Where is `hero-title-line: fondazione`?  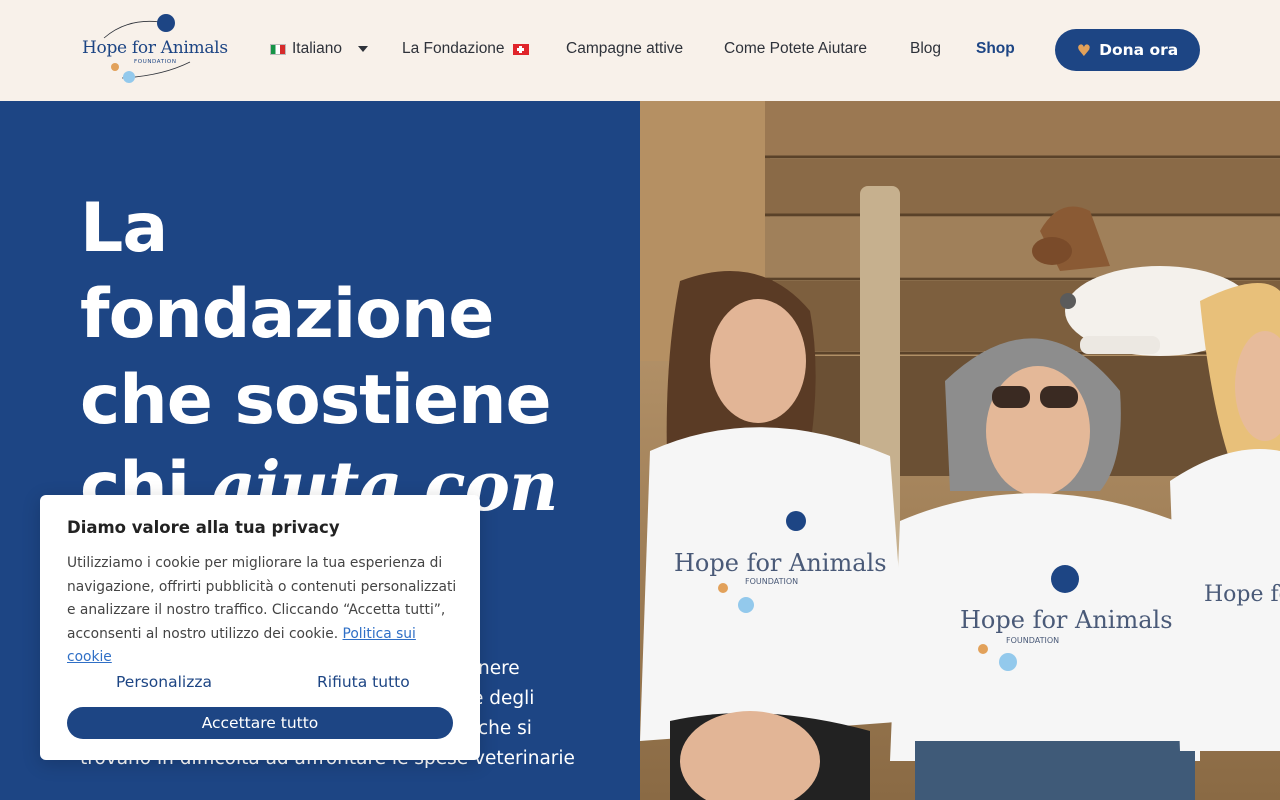
hero-title-line: fondazione is located at coordinates (287, 314).